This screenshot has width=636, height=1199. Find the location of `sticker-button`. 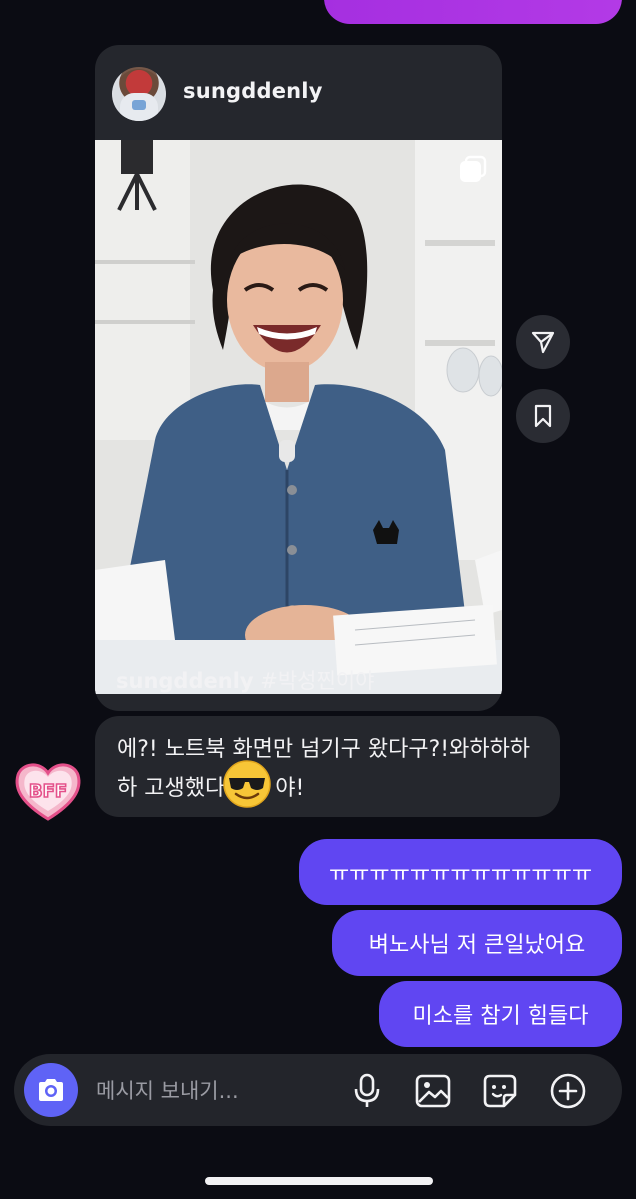

sticker-button is located at coordinates (500, 1091).